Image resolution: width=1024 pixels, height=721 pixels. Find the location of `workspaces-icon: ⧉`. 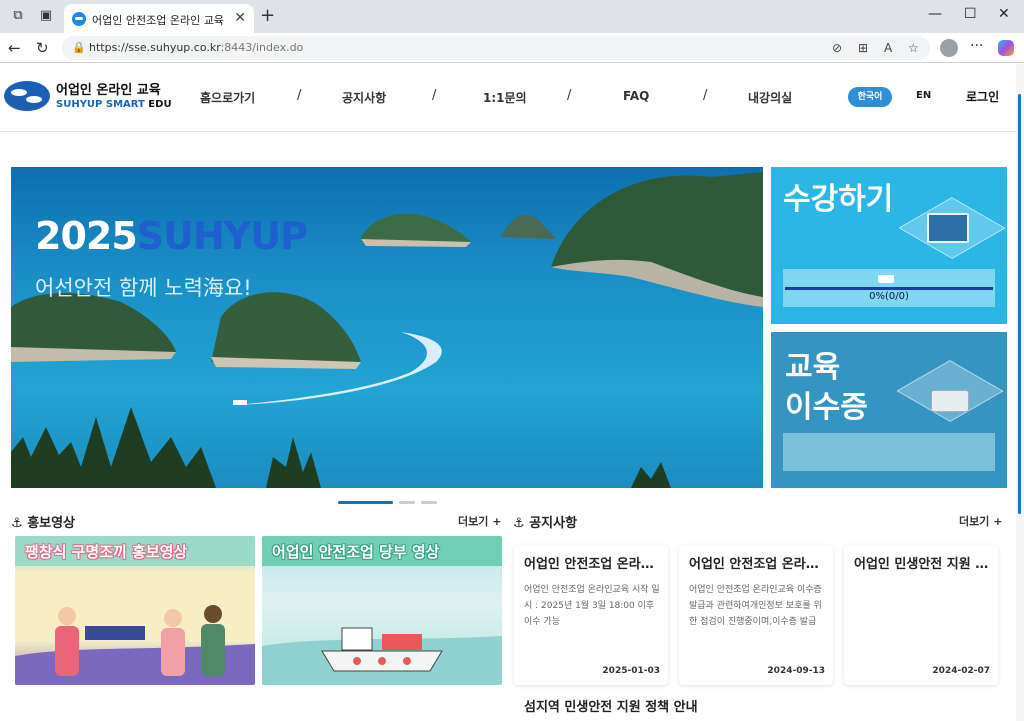

workspaces-icon: ⧉ is located at coordinates (18, 16).